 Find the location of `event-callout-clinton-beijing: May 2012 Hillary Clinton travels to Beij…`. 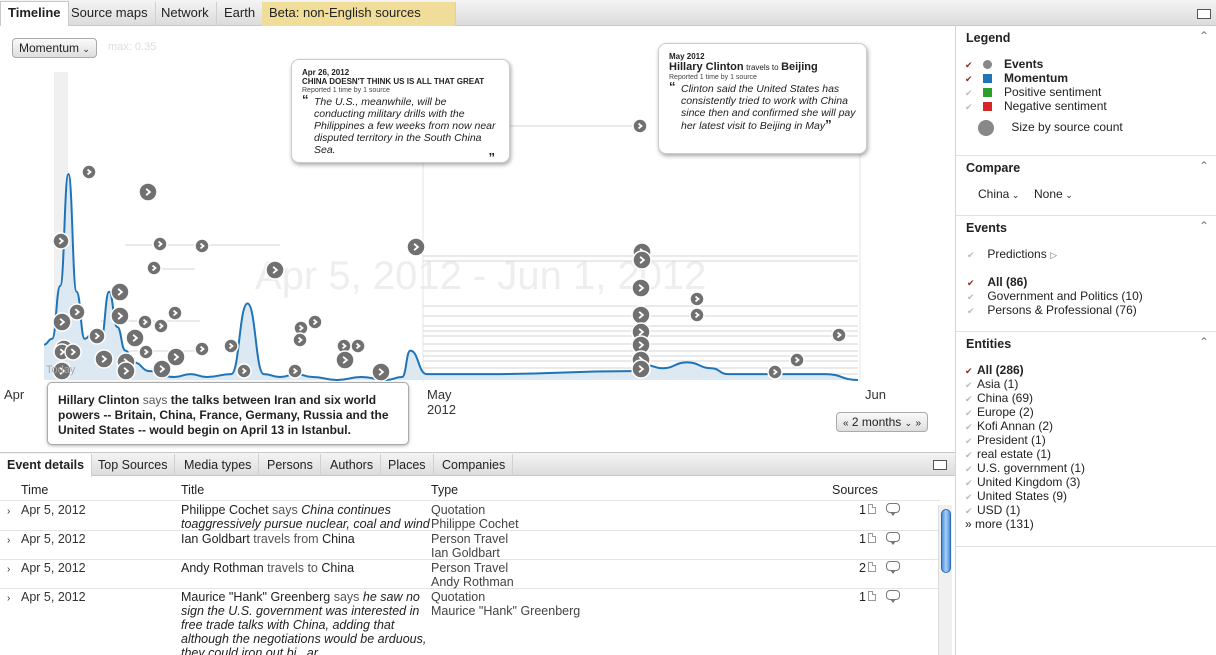

event-callout-clinton-beijing: May 2012 Hillary Clinton travels to Beij… is located at coordinates (762, 98).